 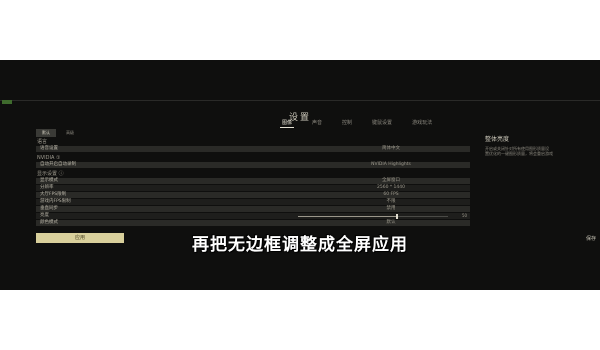 I want to click on setting-value: 禁用, so click(x=391, y=209).